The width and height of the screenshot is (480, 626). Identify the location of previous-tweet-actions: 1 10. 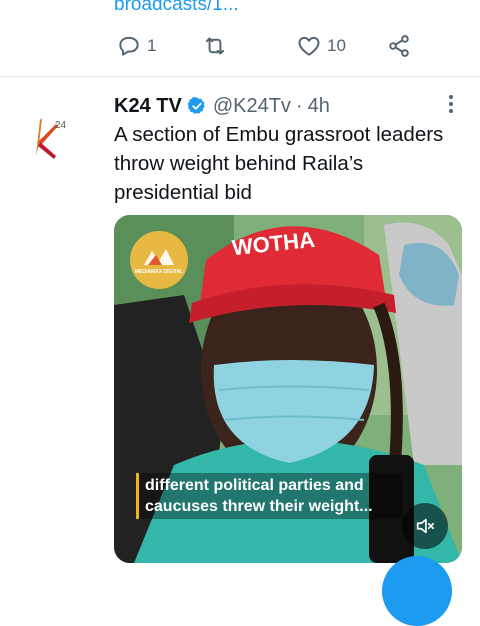
(264, 46).